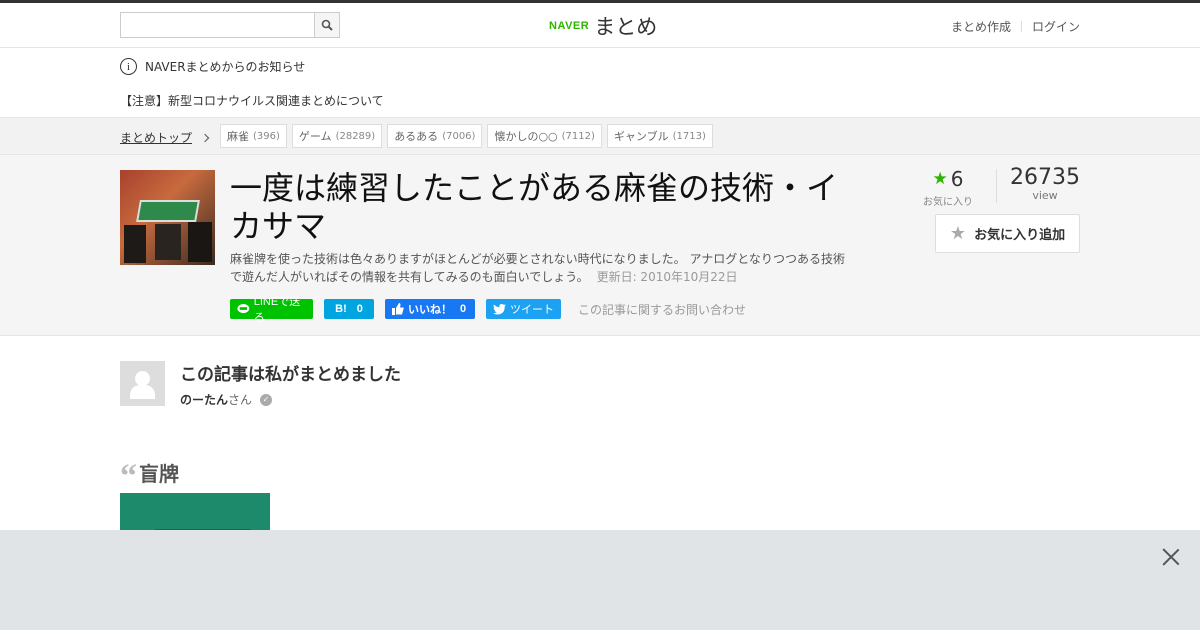  What do you see at coordinates (238, 136) in the screenshot?
I see `tag-label: 麻雀` at bounding box center [238, 136].